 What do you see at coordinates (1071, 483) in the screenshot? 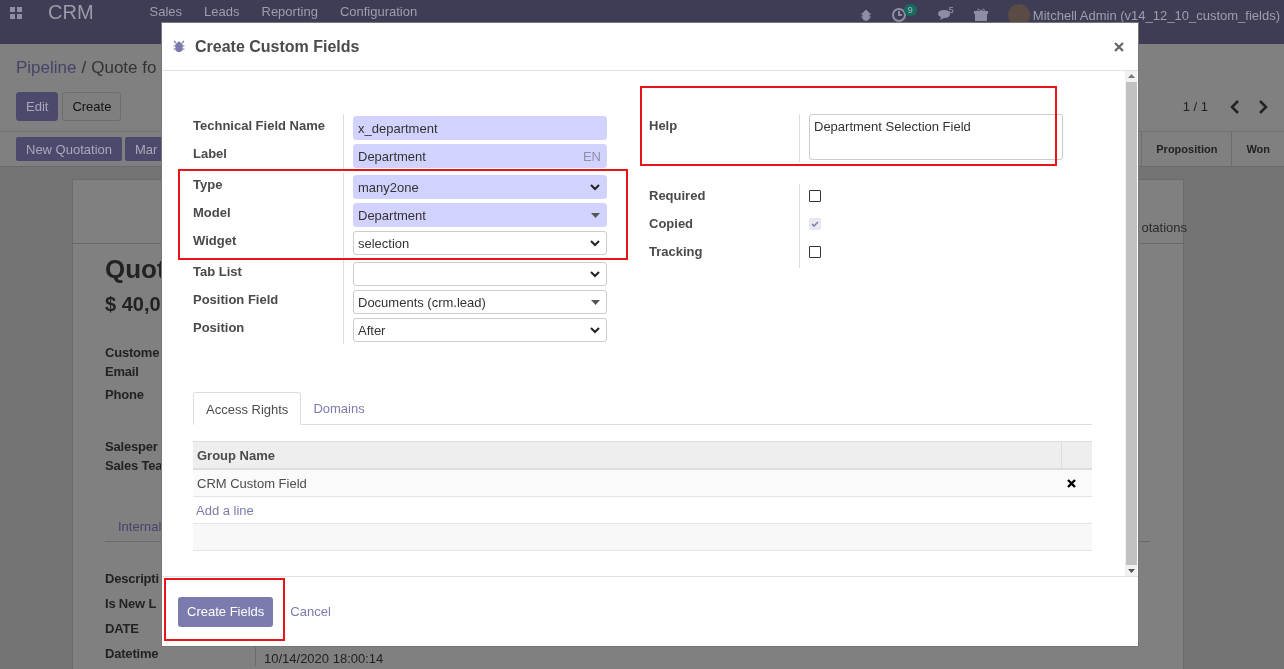
I see `delete-icon` at bounding box center [1071, 483].